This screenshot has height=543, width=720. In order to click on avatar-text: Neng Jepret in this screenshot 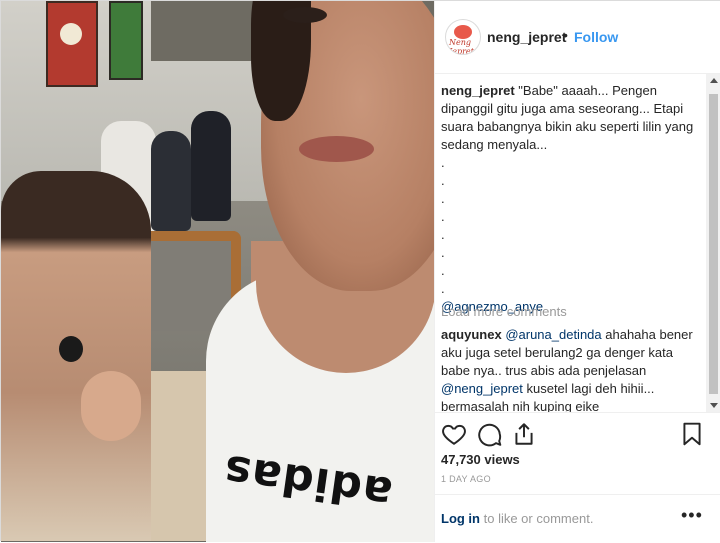, I will do `click(461, 46)`.